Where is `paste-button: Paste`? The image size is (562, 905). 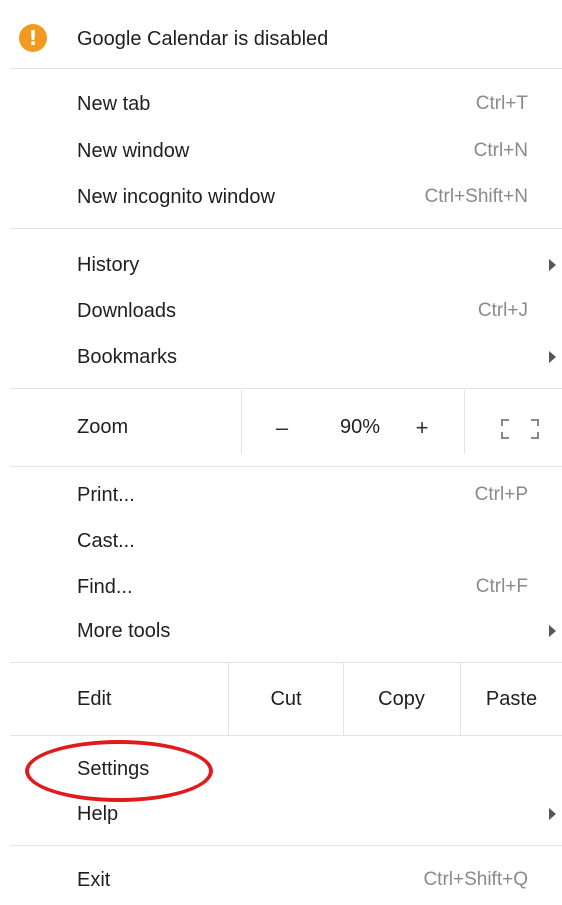 paste-button: Paste is located at coordinates (511, 699).